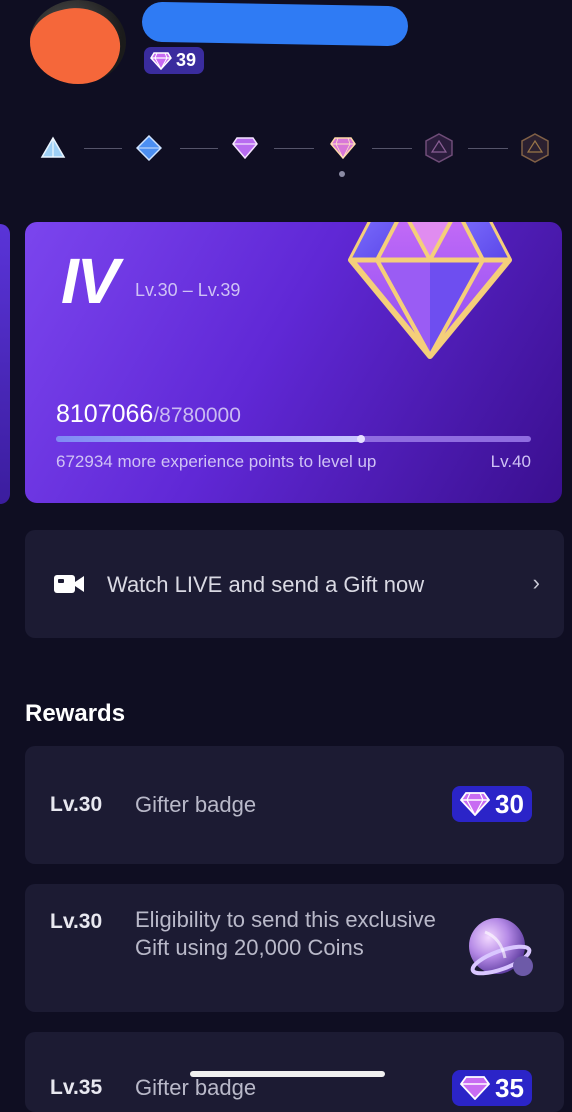 This screenshot has height=1112, width=572. I want to click on gifter-badge: 35, so click(492, 1088).